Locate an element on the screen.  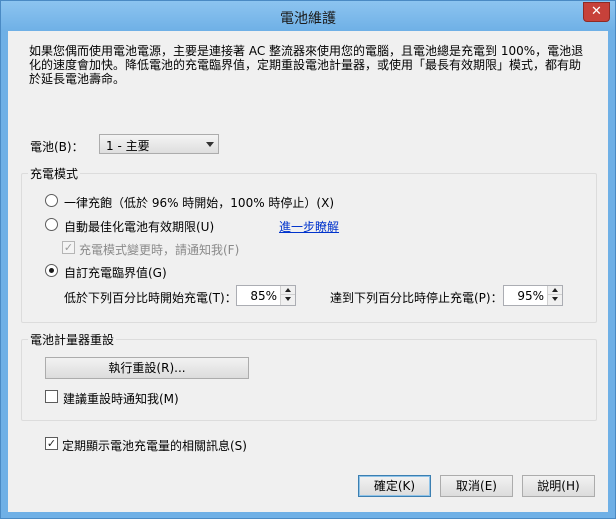
title-bar: 電池維護 ✕ is located at coordinates (308, 16).